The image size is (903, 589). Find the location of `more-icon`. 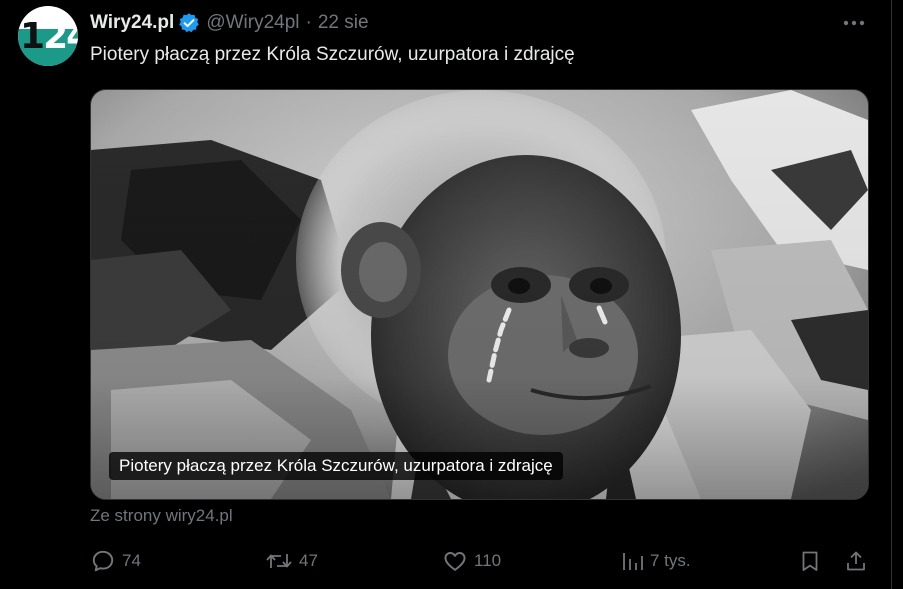

more-icon is located at coordinates (854, 23).